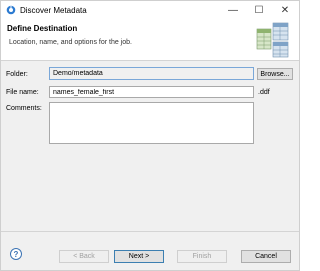  What do you see at coordinates (84, 256) in the screenshot?
I see `back-button: < Back` at bounding box center [84, 256].